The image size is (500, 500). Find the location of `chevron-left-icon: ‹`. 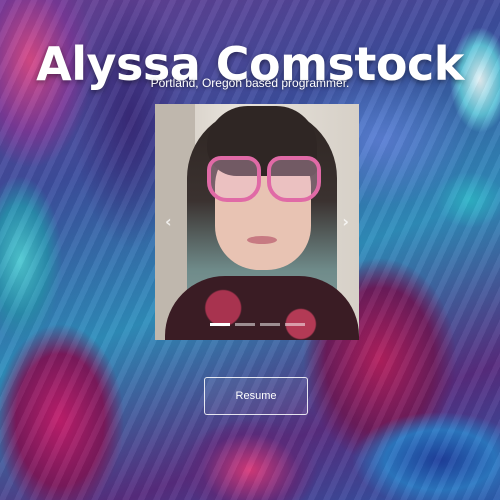

chevron-left-icon: ‹ is located at coordinates (168, 221).